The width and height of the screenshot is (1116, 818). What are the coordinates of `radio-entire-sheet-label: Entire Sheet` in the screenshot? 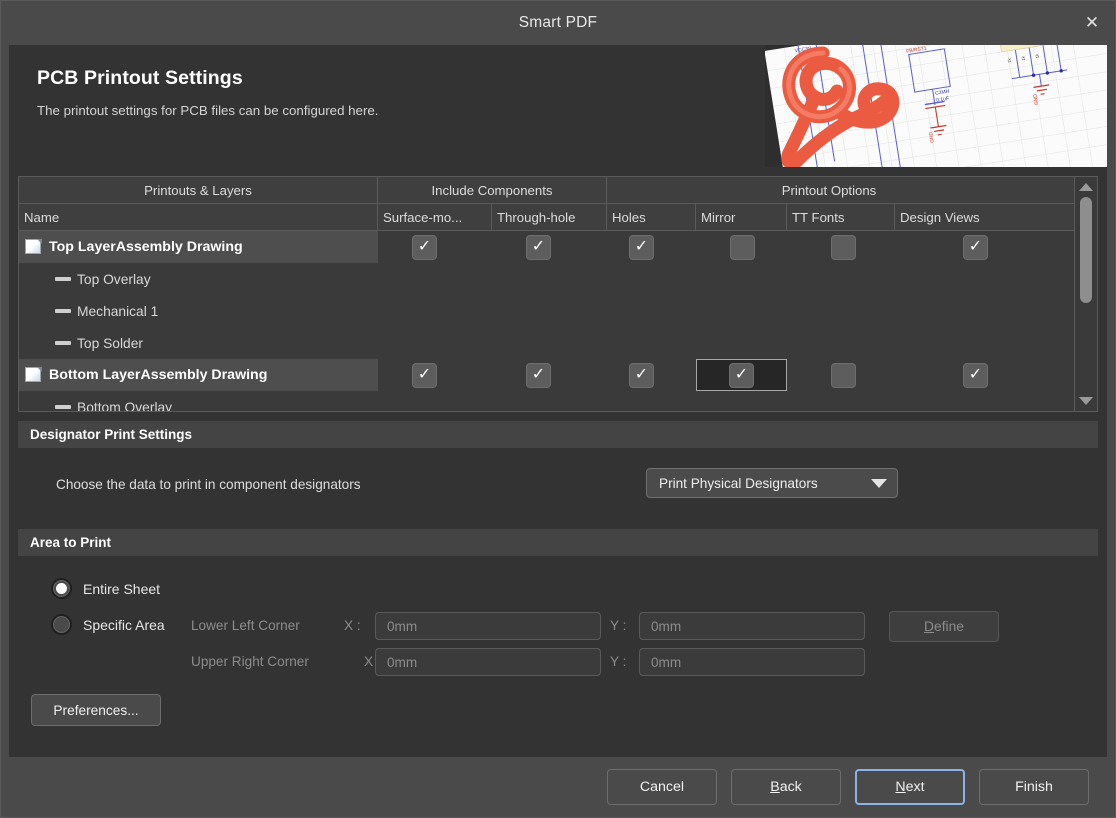 It's located at (122, 588).